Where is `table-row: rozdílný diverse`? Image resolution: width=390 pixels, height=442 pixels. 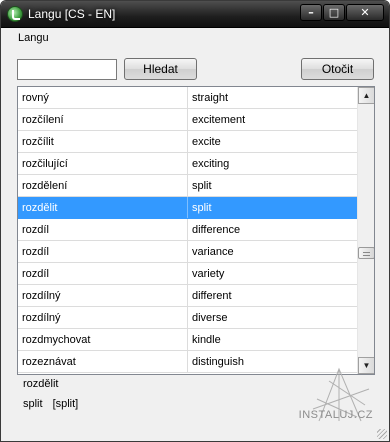 table-row: rozdílný diverse is located at coordinates (188, 318).